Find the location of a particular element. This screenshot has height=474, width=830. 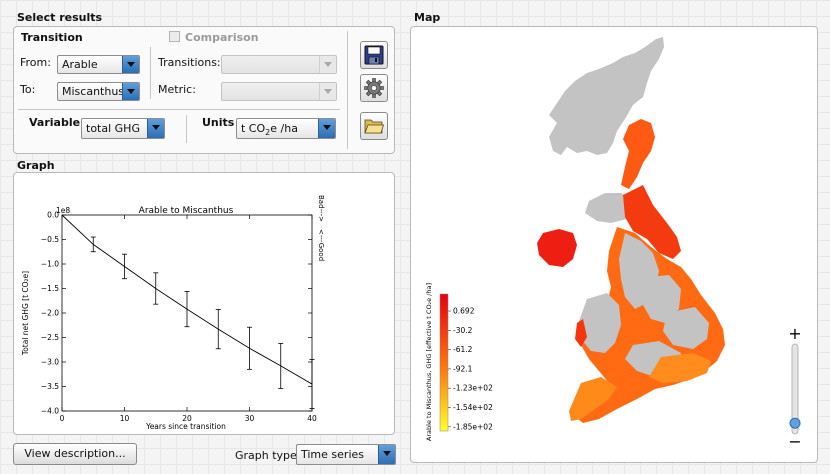

legend-tick-label: -92.1 is located at coordinates (463, 368).